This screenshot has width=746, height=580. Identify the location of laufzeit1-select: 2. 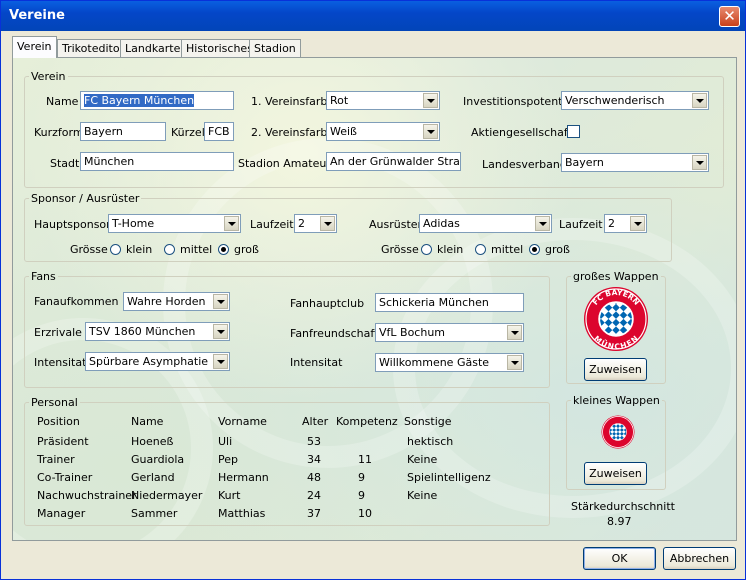
(315, 223).